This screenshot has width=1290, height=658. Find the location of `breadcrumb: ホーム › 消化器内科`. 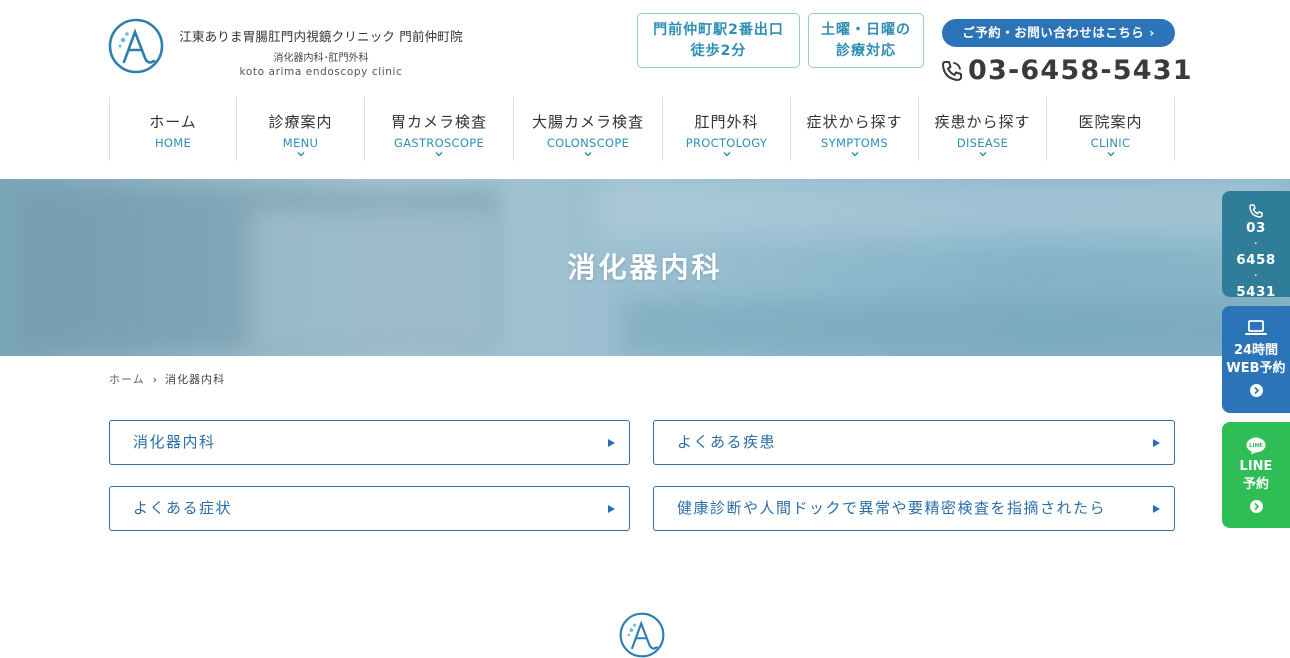

breadcrumb: ホーム › 消化器内科 is located at coordinates (167, 379).